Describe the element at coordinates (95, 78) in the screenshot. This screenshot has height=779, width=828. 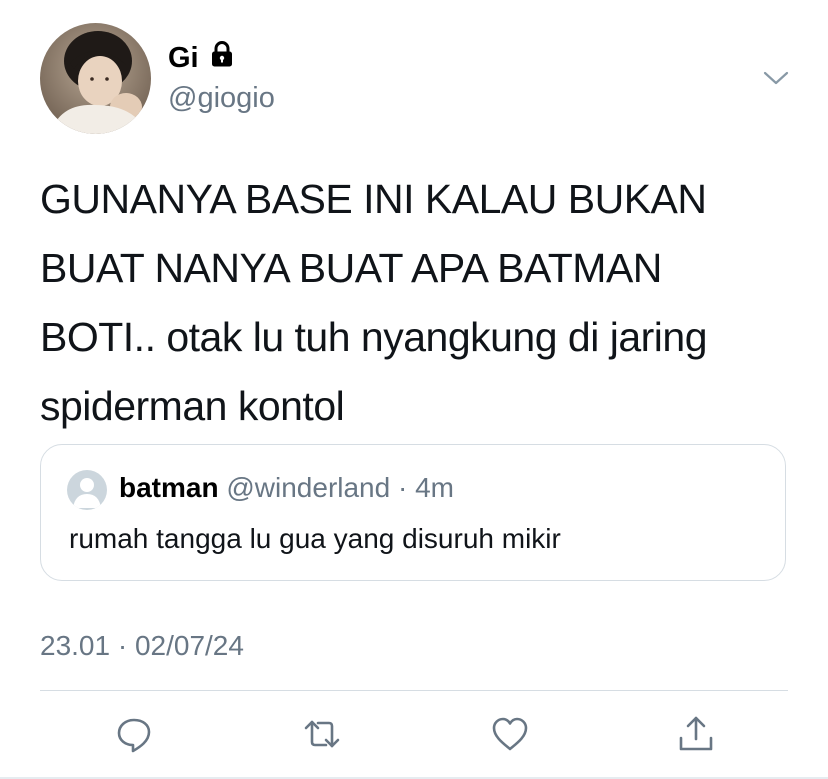
I see `avatar` at that location.